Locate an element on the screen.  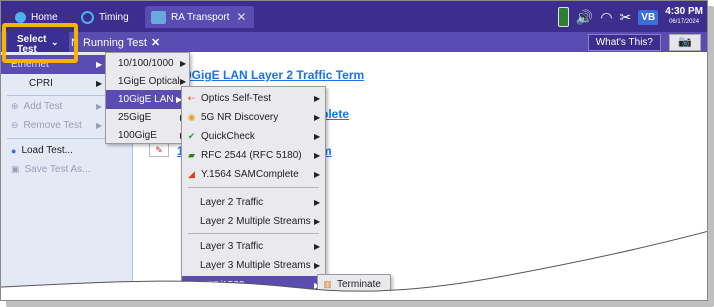
highlight-box is located at coordinates (40, 43).